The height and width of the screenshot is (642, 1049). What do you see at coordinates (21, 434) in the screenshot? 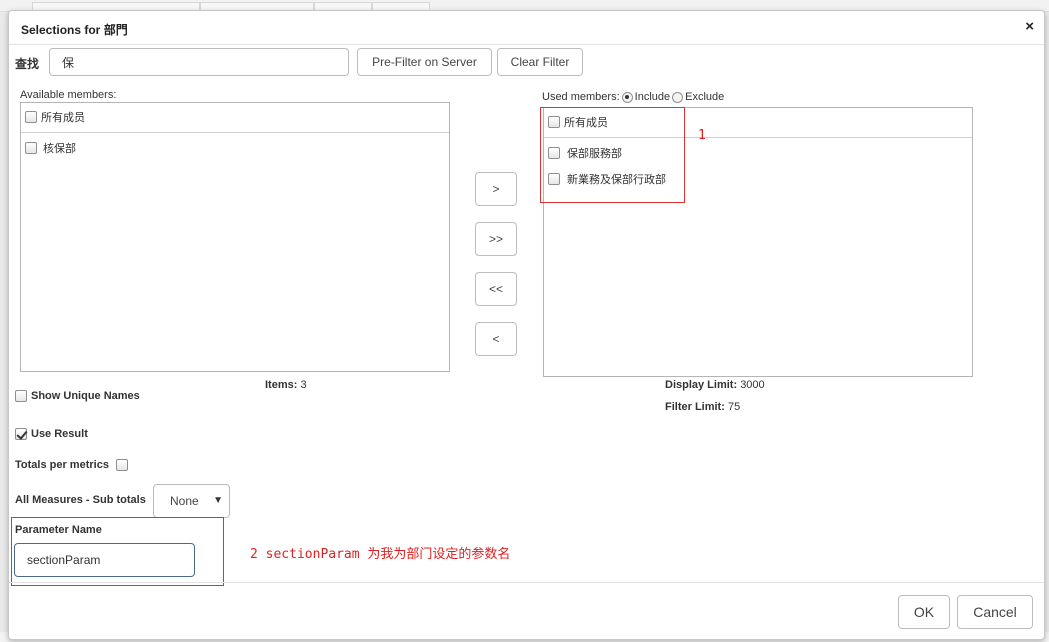
I see `use-result-checkbox` at bounding box center [21, 434].